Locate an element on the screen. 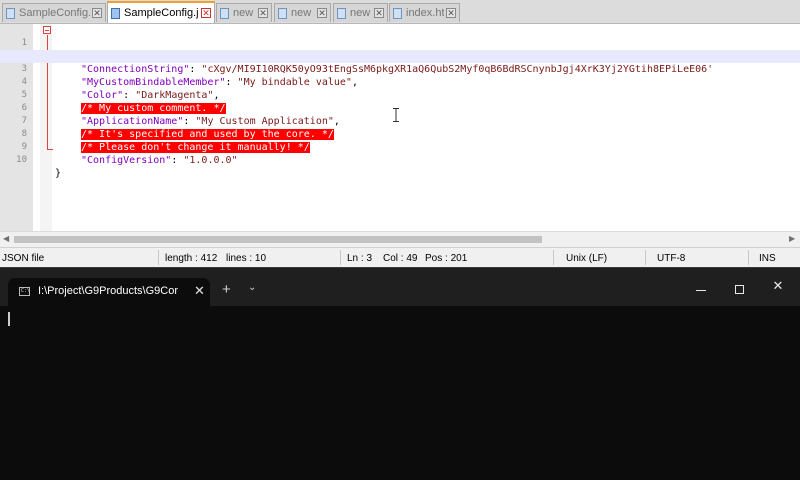  status-ln: Ln : 3 is located at coordinates (360, 258).